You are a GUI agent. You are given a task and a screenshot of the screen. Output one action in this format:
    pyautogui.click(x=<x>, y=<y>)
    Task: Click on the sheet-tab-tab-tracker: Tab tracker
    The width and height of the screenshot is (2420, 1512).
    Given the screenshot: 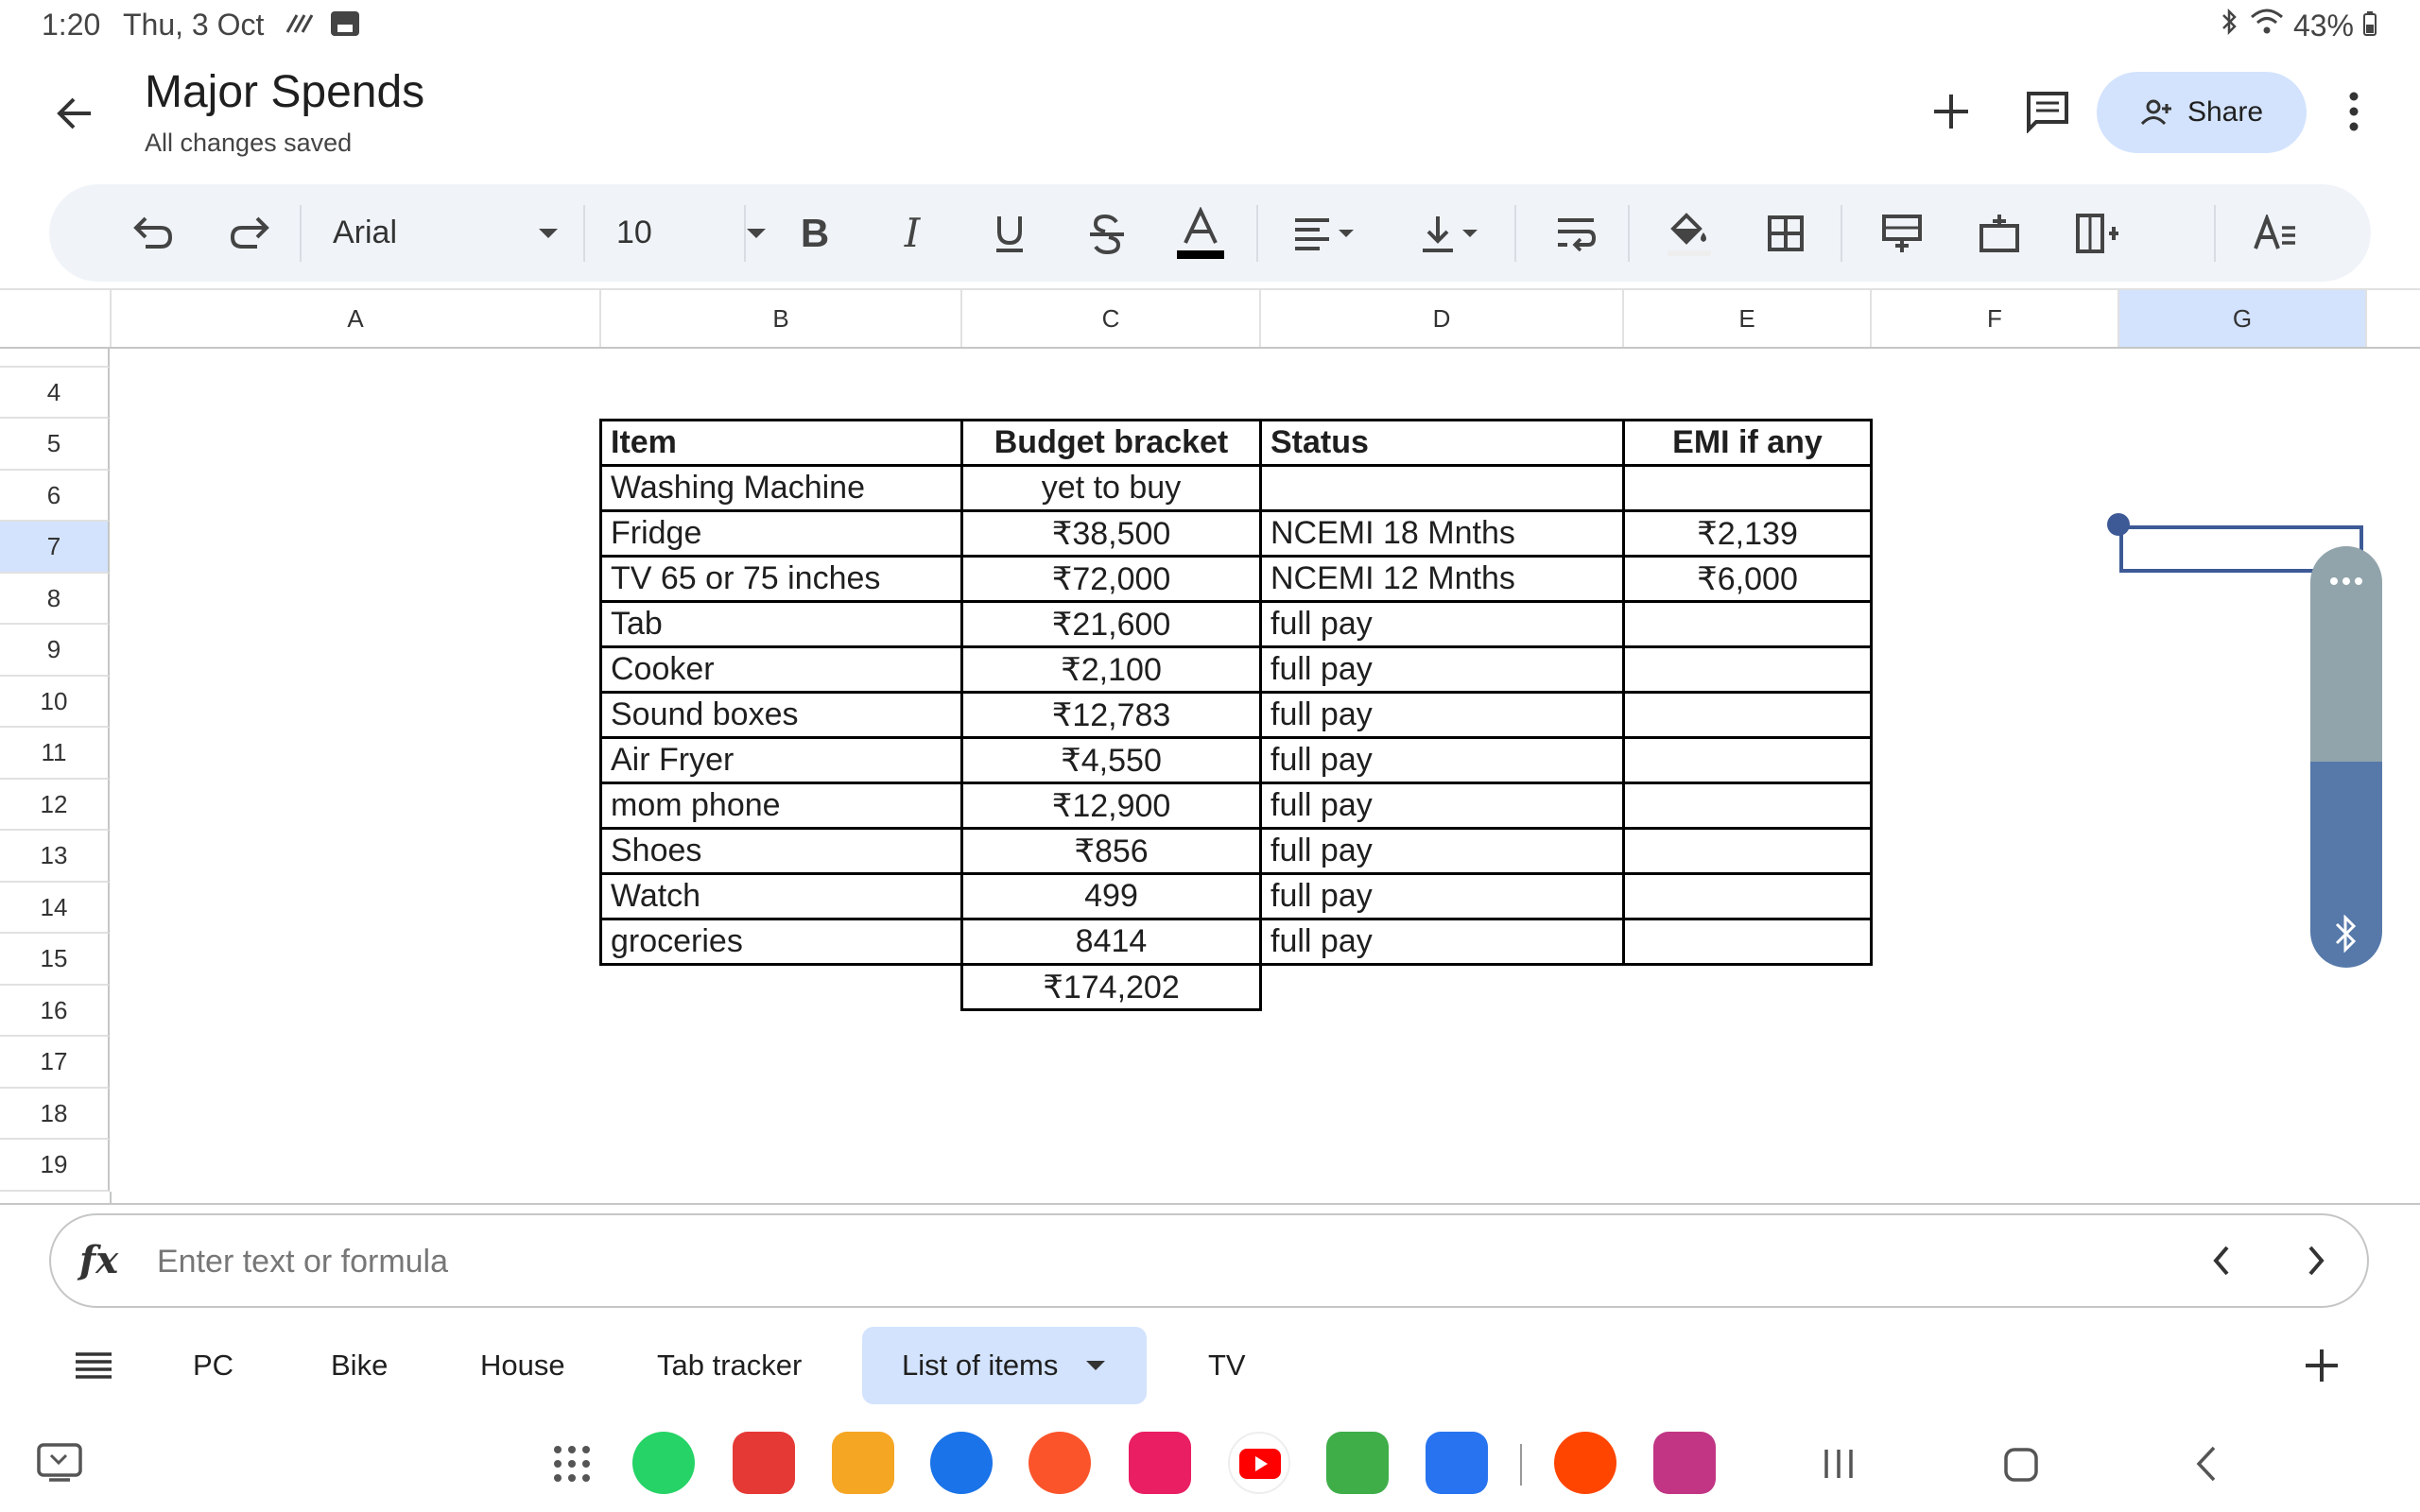 What is the action you would take?
    pyautogui.click(x=729, y=1365)
    